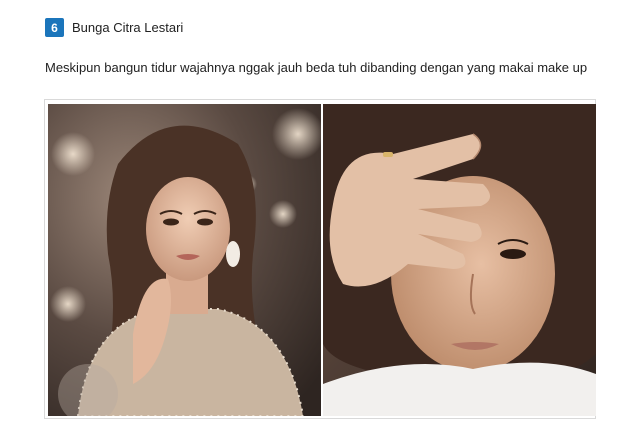 This screenshot has height=436, width=640. What do you see at coordinates (128, 27) in the screenshot?
I see `item-title: Bunga Citra Lestari` at bounding box center [128, 27].